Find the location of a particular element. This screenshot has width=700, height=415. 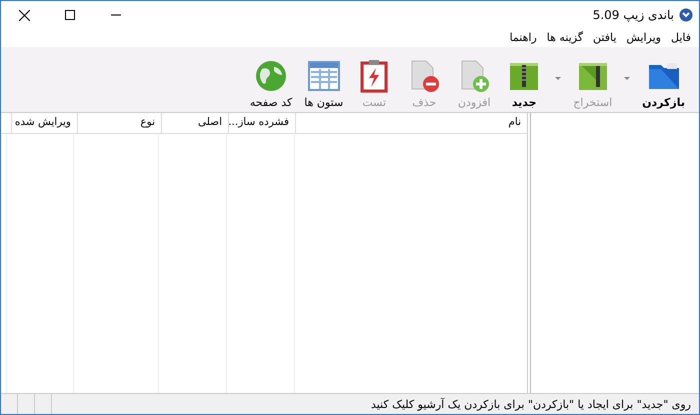

app-icon is located at coordinates (686, 15).